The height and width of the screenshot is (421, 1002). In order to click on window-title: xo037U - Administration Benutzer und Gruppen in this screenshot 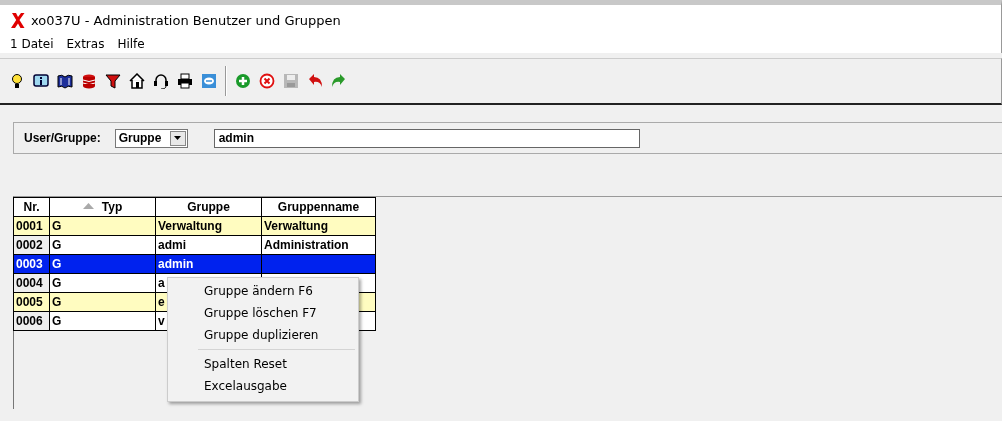, I will do `click(186, 20)`.